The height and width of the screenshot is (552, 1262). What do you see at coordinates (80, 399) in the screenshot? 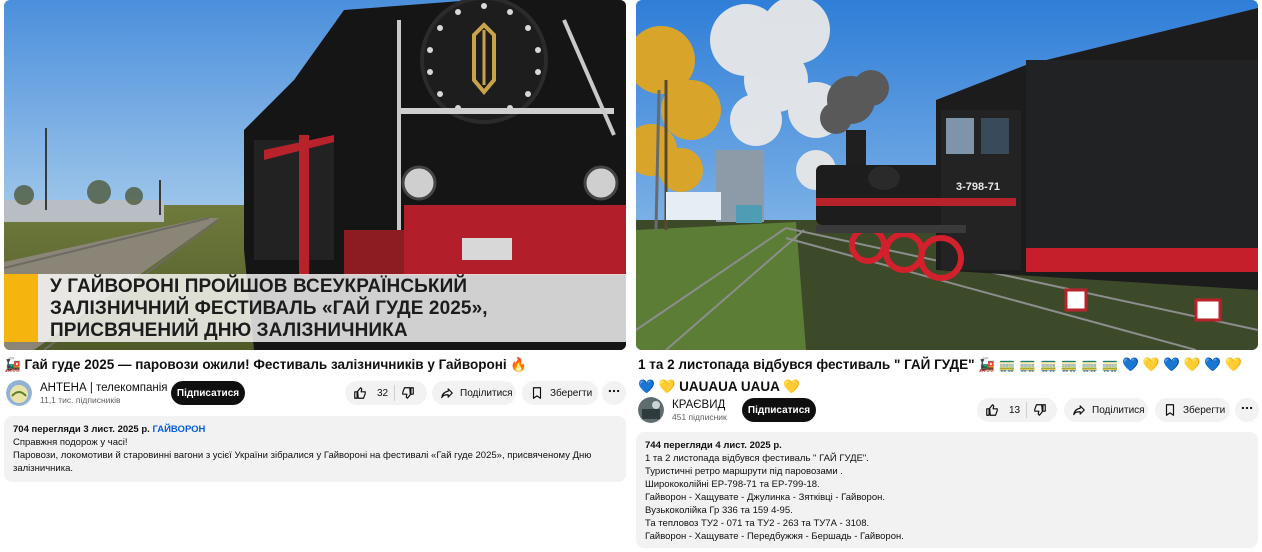
I see `subscriber-count: 11,1 тис. підписників` at bounding box center [80, 399].